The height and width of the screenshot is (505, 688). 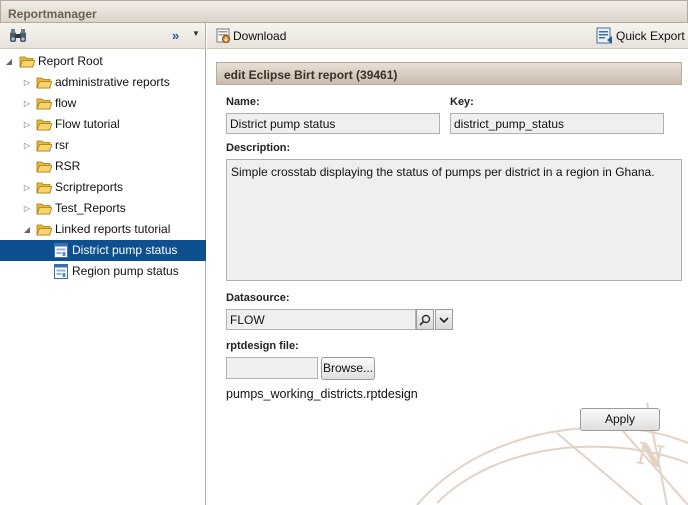 I want to click on app-title: Reportmanager, so click(x=344, y=11).